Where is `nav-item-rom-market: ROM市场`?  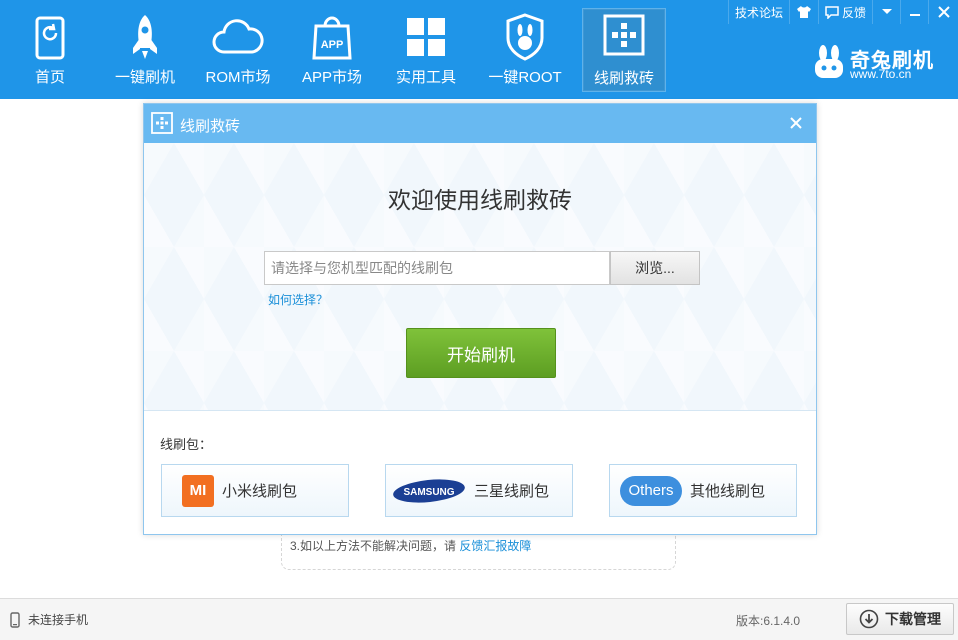 nav-item-rom-market: ROM市场 is located at coordinates (238, 50).